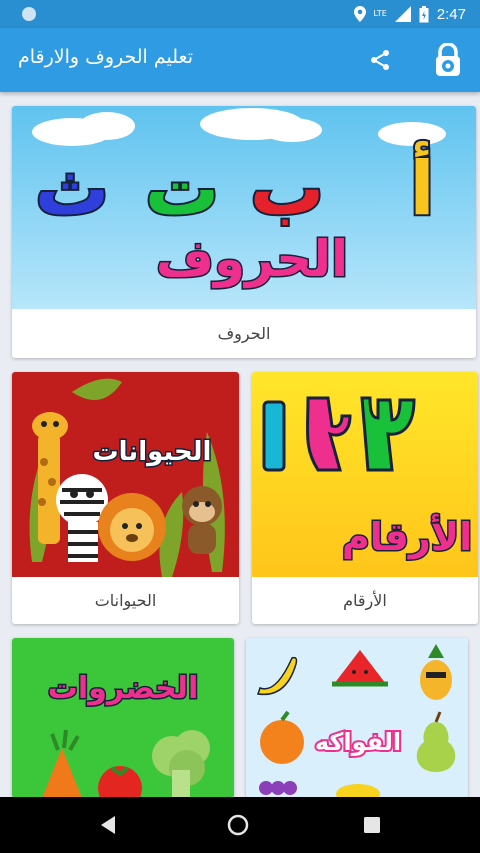 Image resolution: width=480 pixels, height=853 pixels. Describe the element at coordinates (72, 189) in the screenshot. I see `letter-tha: ث` at that location.